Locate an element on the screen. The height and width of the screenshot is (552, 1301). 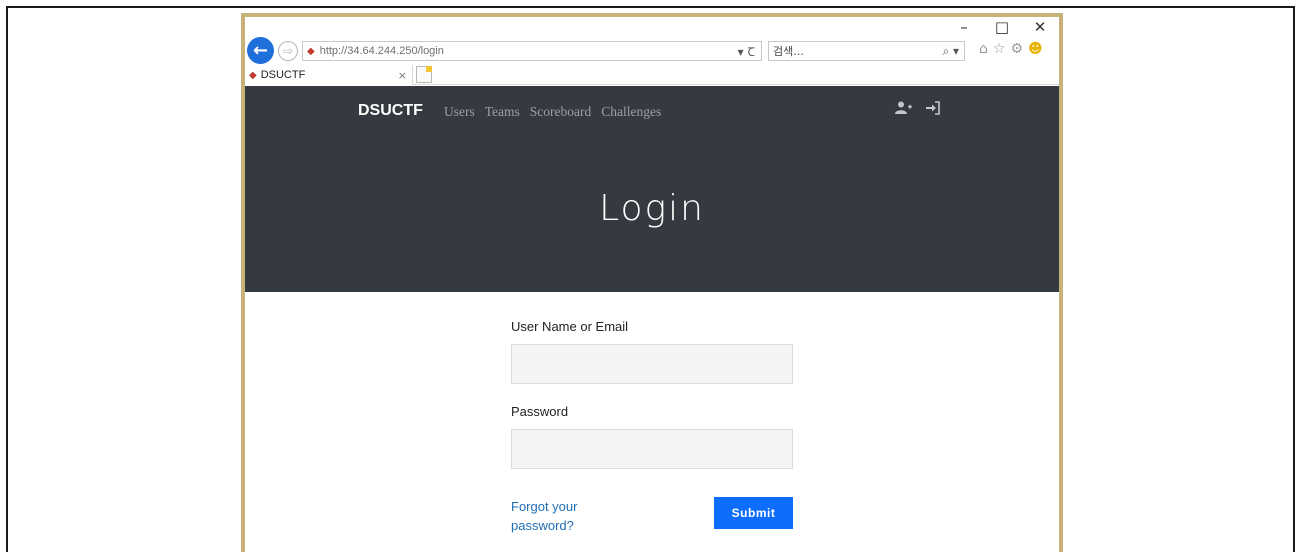
nav-icons is located at coordinates (918, 110).